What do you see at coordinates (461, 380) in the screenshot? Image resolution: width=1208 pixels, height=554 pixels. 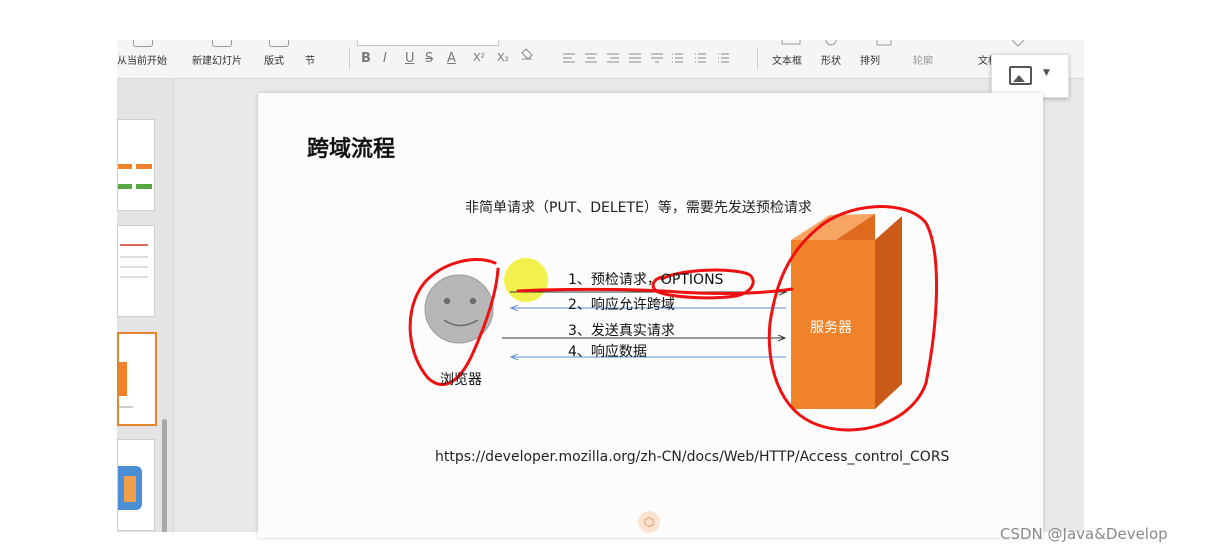 I see `browser-label: 浏览器` at bounding box center [461, 380].